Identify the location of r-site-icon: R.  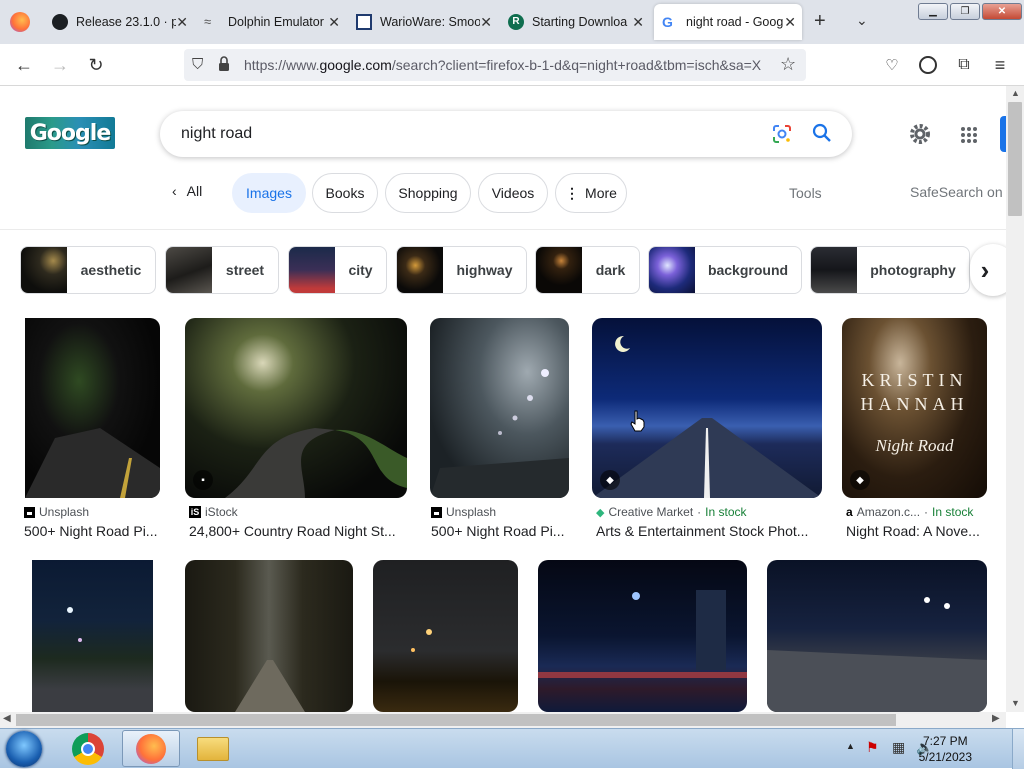
(516, 22).